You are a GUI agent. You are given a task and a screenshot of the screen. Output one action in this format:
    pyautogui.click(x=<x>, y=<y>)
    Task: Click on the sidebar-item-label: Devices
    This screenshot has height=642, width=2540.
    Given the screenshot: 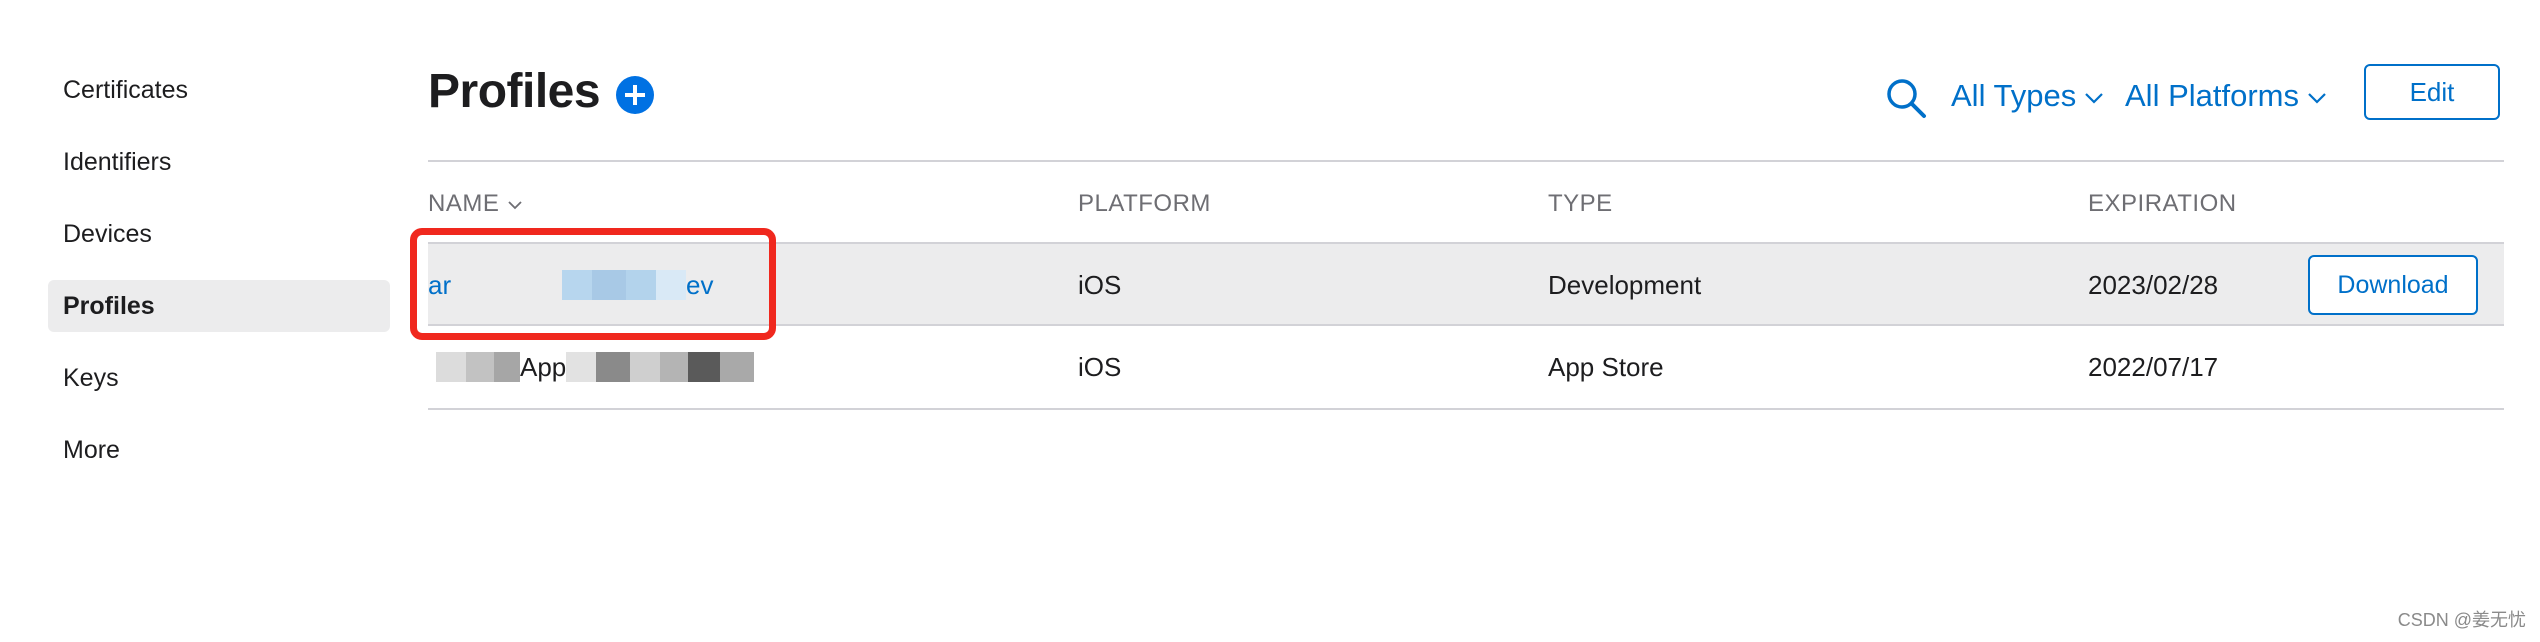 What is the action you would take?
    pyautogui.click(x=107, y=234)
    